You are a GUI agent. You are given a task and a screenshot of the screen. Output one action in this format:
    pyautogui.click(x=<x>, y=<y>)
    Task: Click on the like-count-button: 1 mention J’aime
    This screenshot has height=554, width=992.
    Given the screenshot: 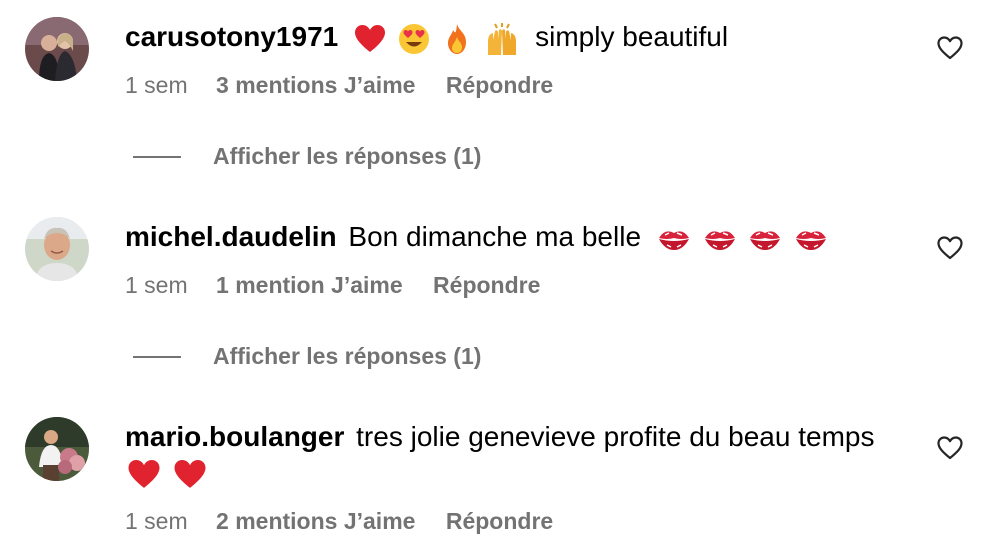 What is the action you would take?
    pyautogui.click(x=309, y=285)
    